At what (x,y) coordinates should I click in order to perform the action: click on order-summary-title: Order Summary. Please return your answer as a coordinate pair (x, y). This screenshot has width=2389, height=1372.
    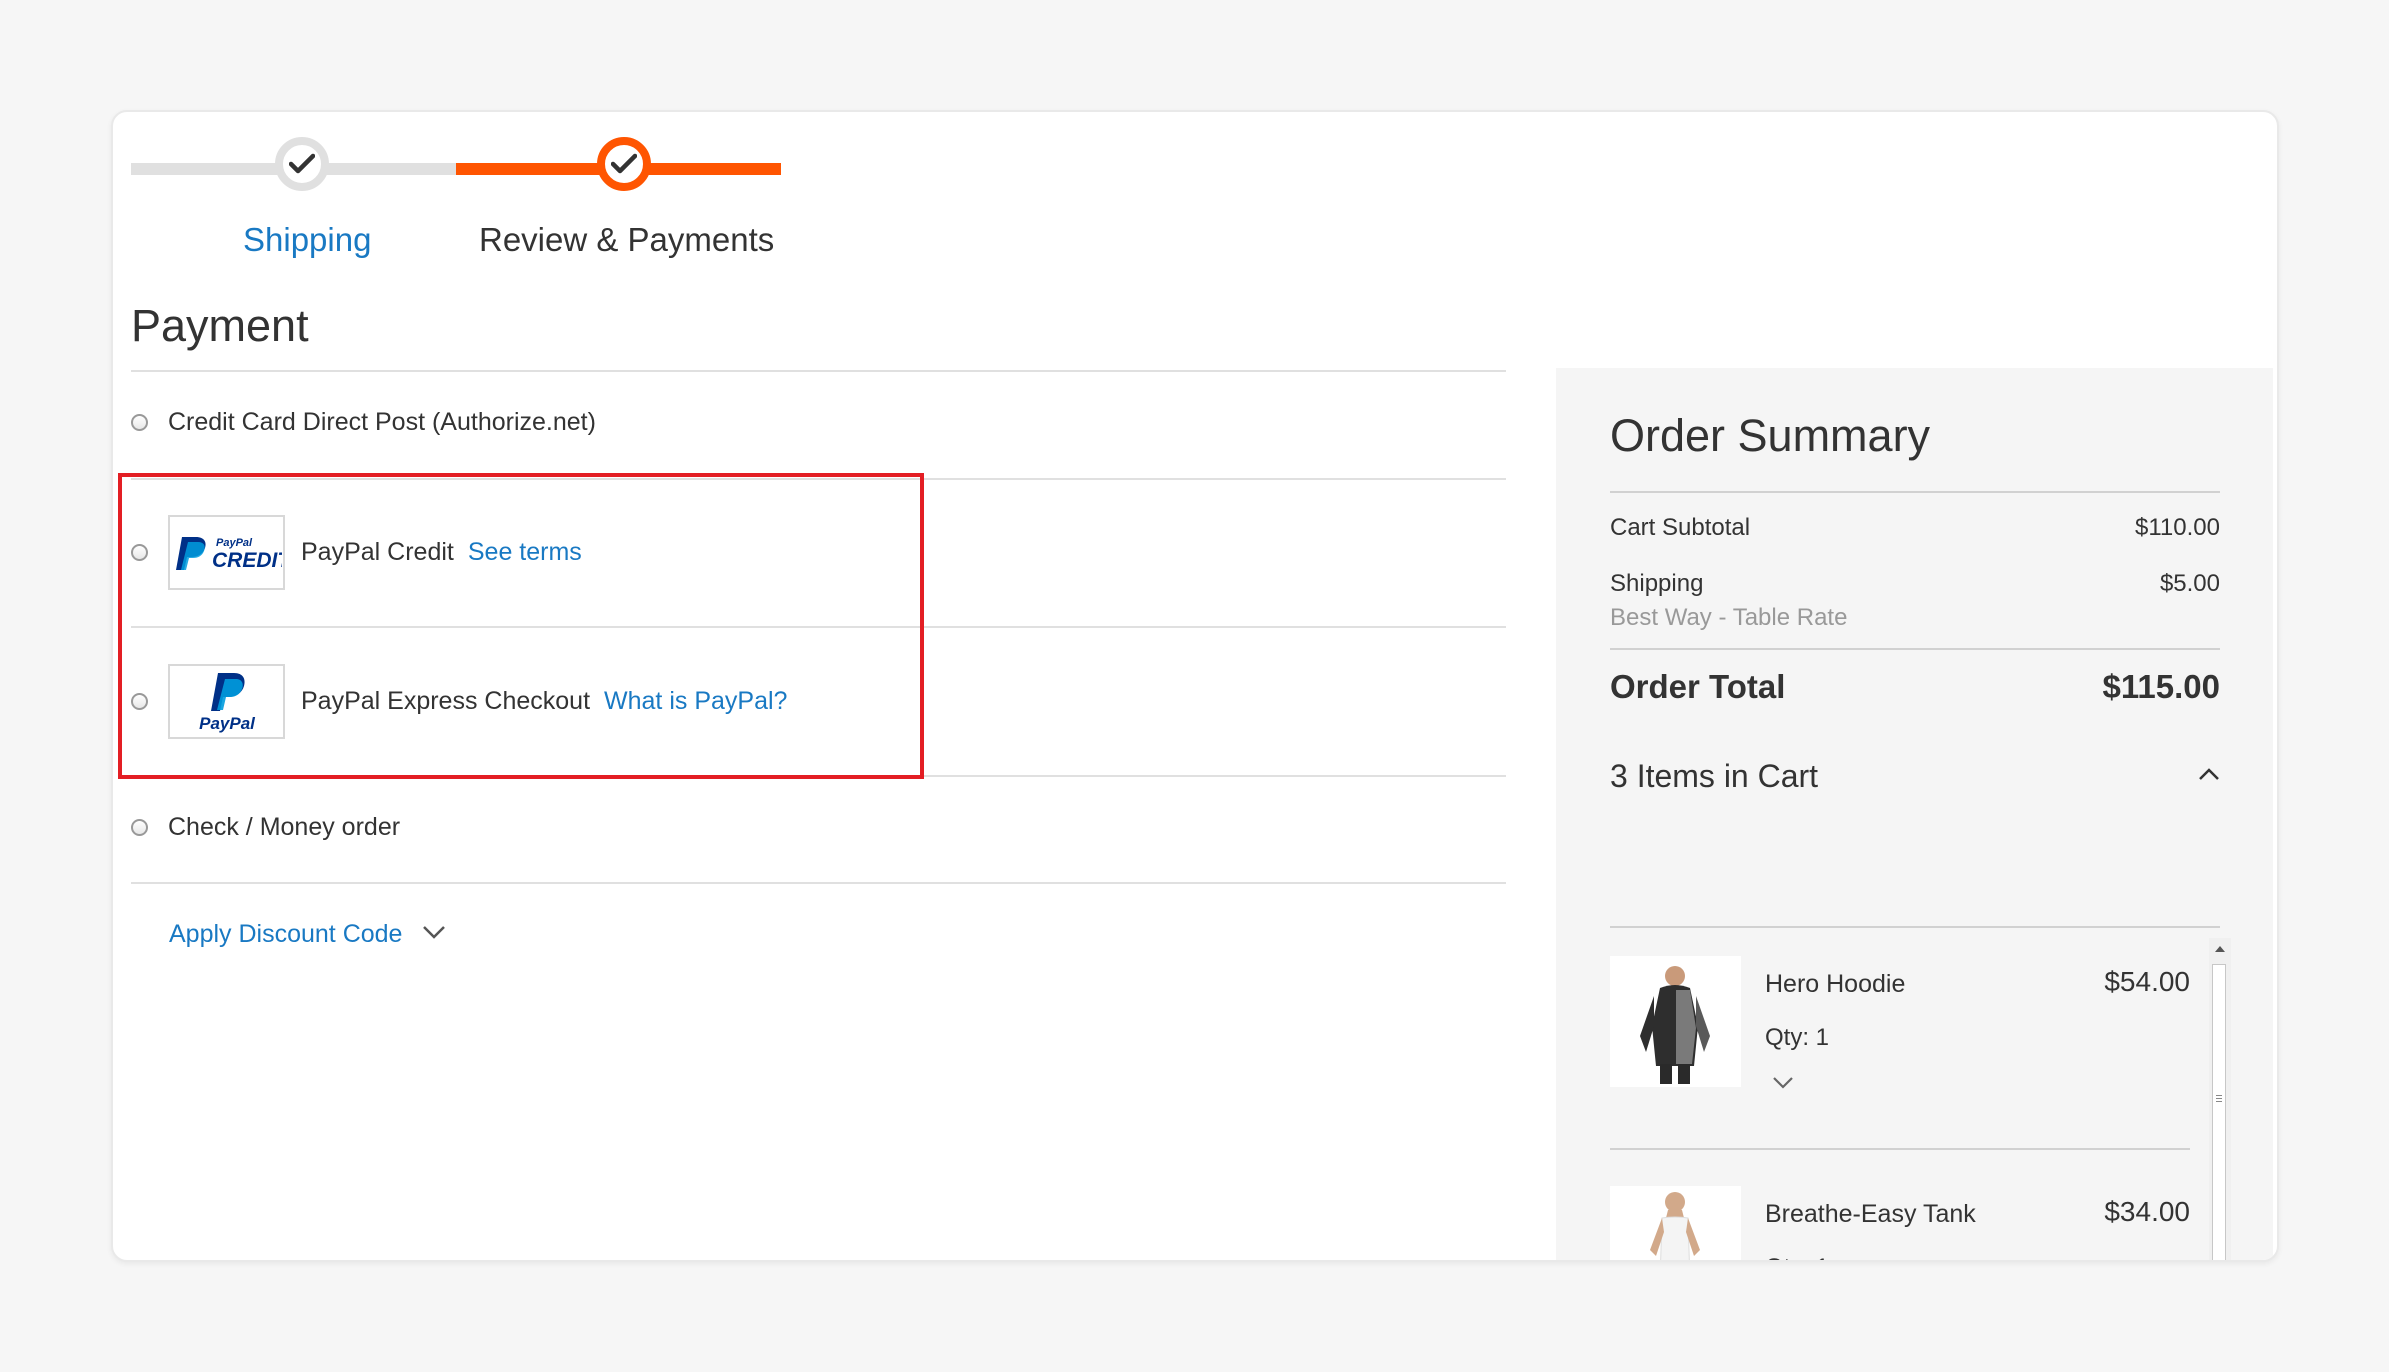
    Looking at the image, I should click on (1770, 435).